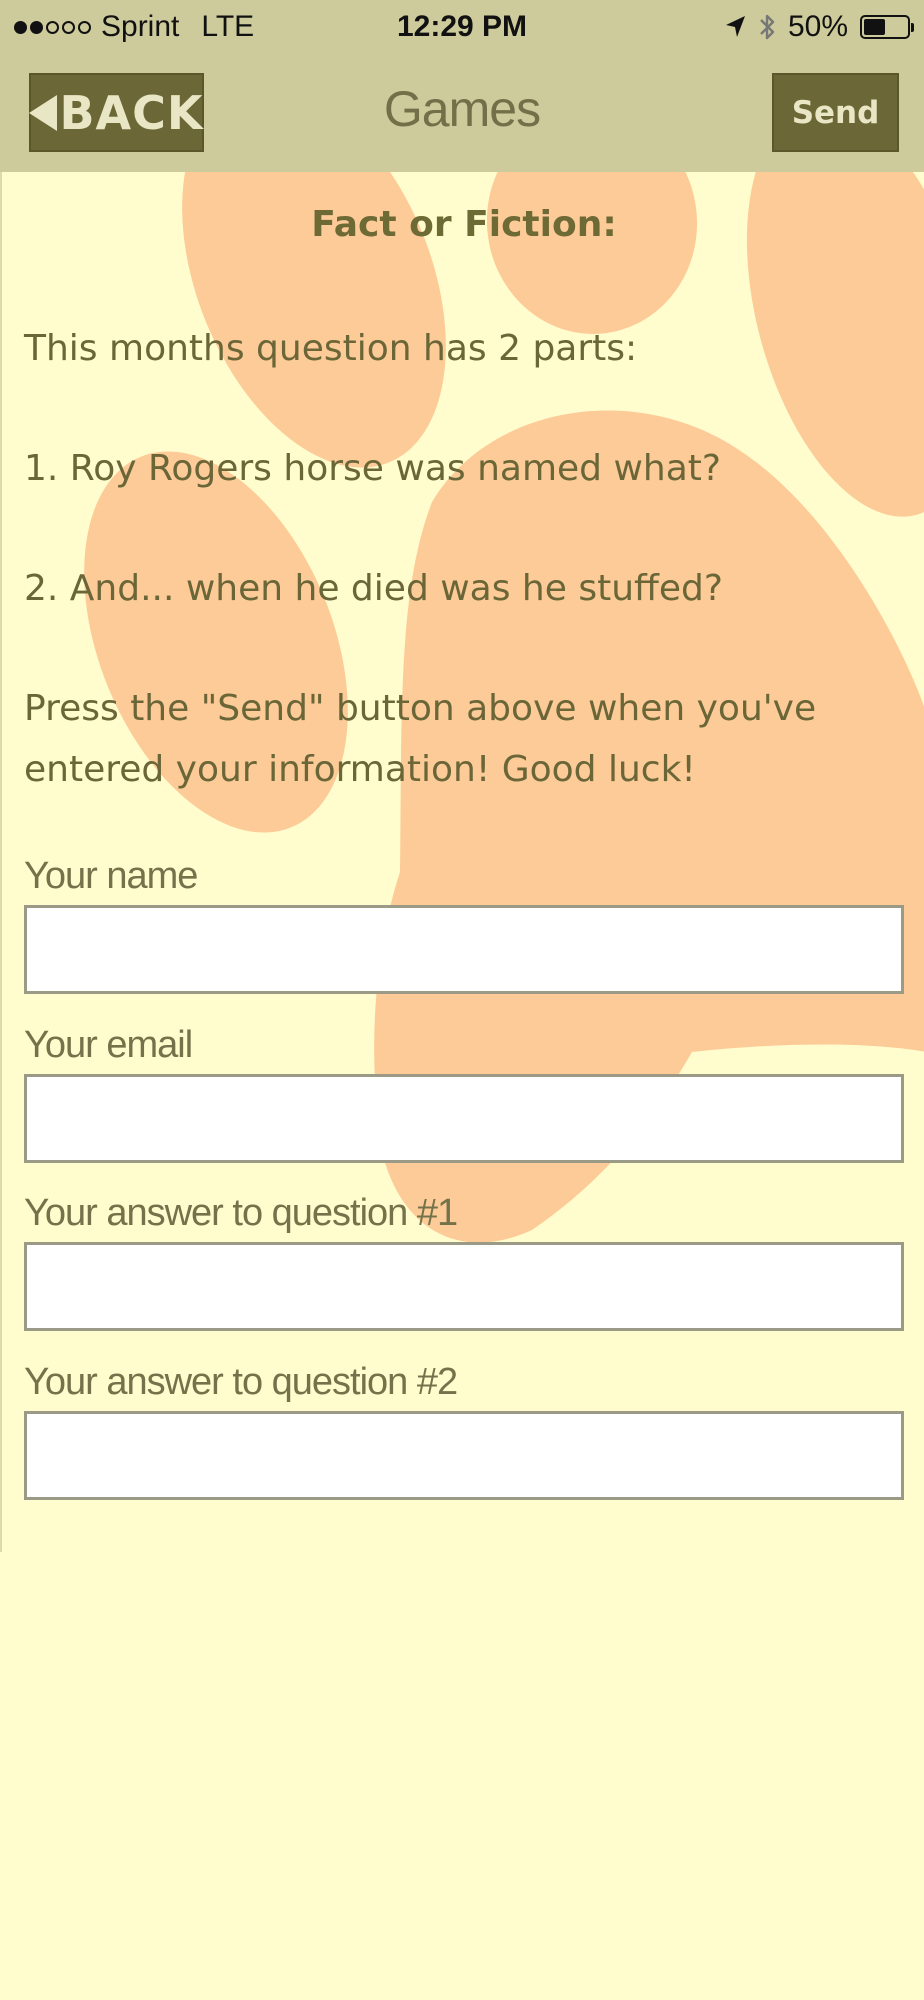  I want to click on location-arrow-icon, so click(735, 26).